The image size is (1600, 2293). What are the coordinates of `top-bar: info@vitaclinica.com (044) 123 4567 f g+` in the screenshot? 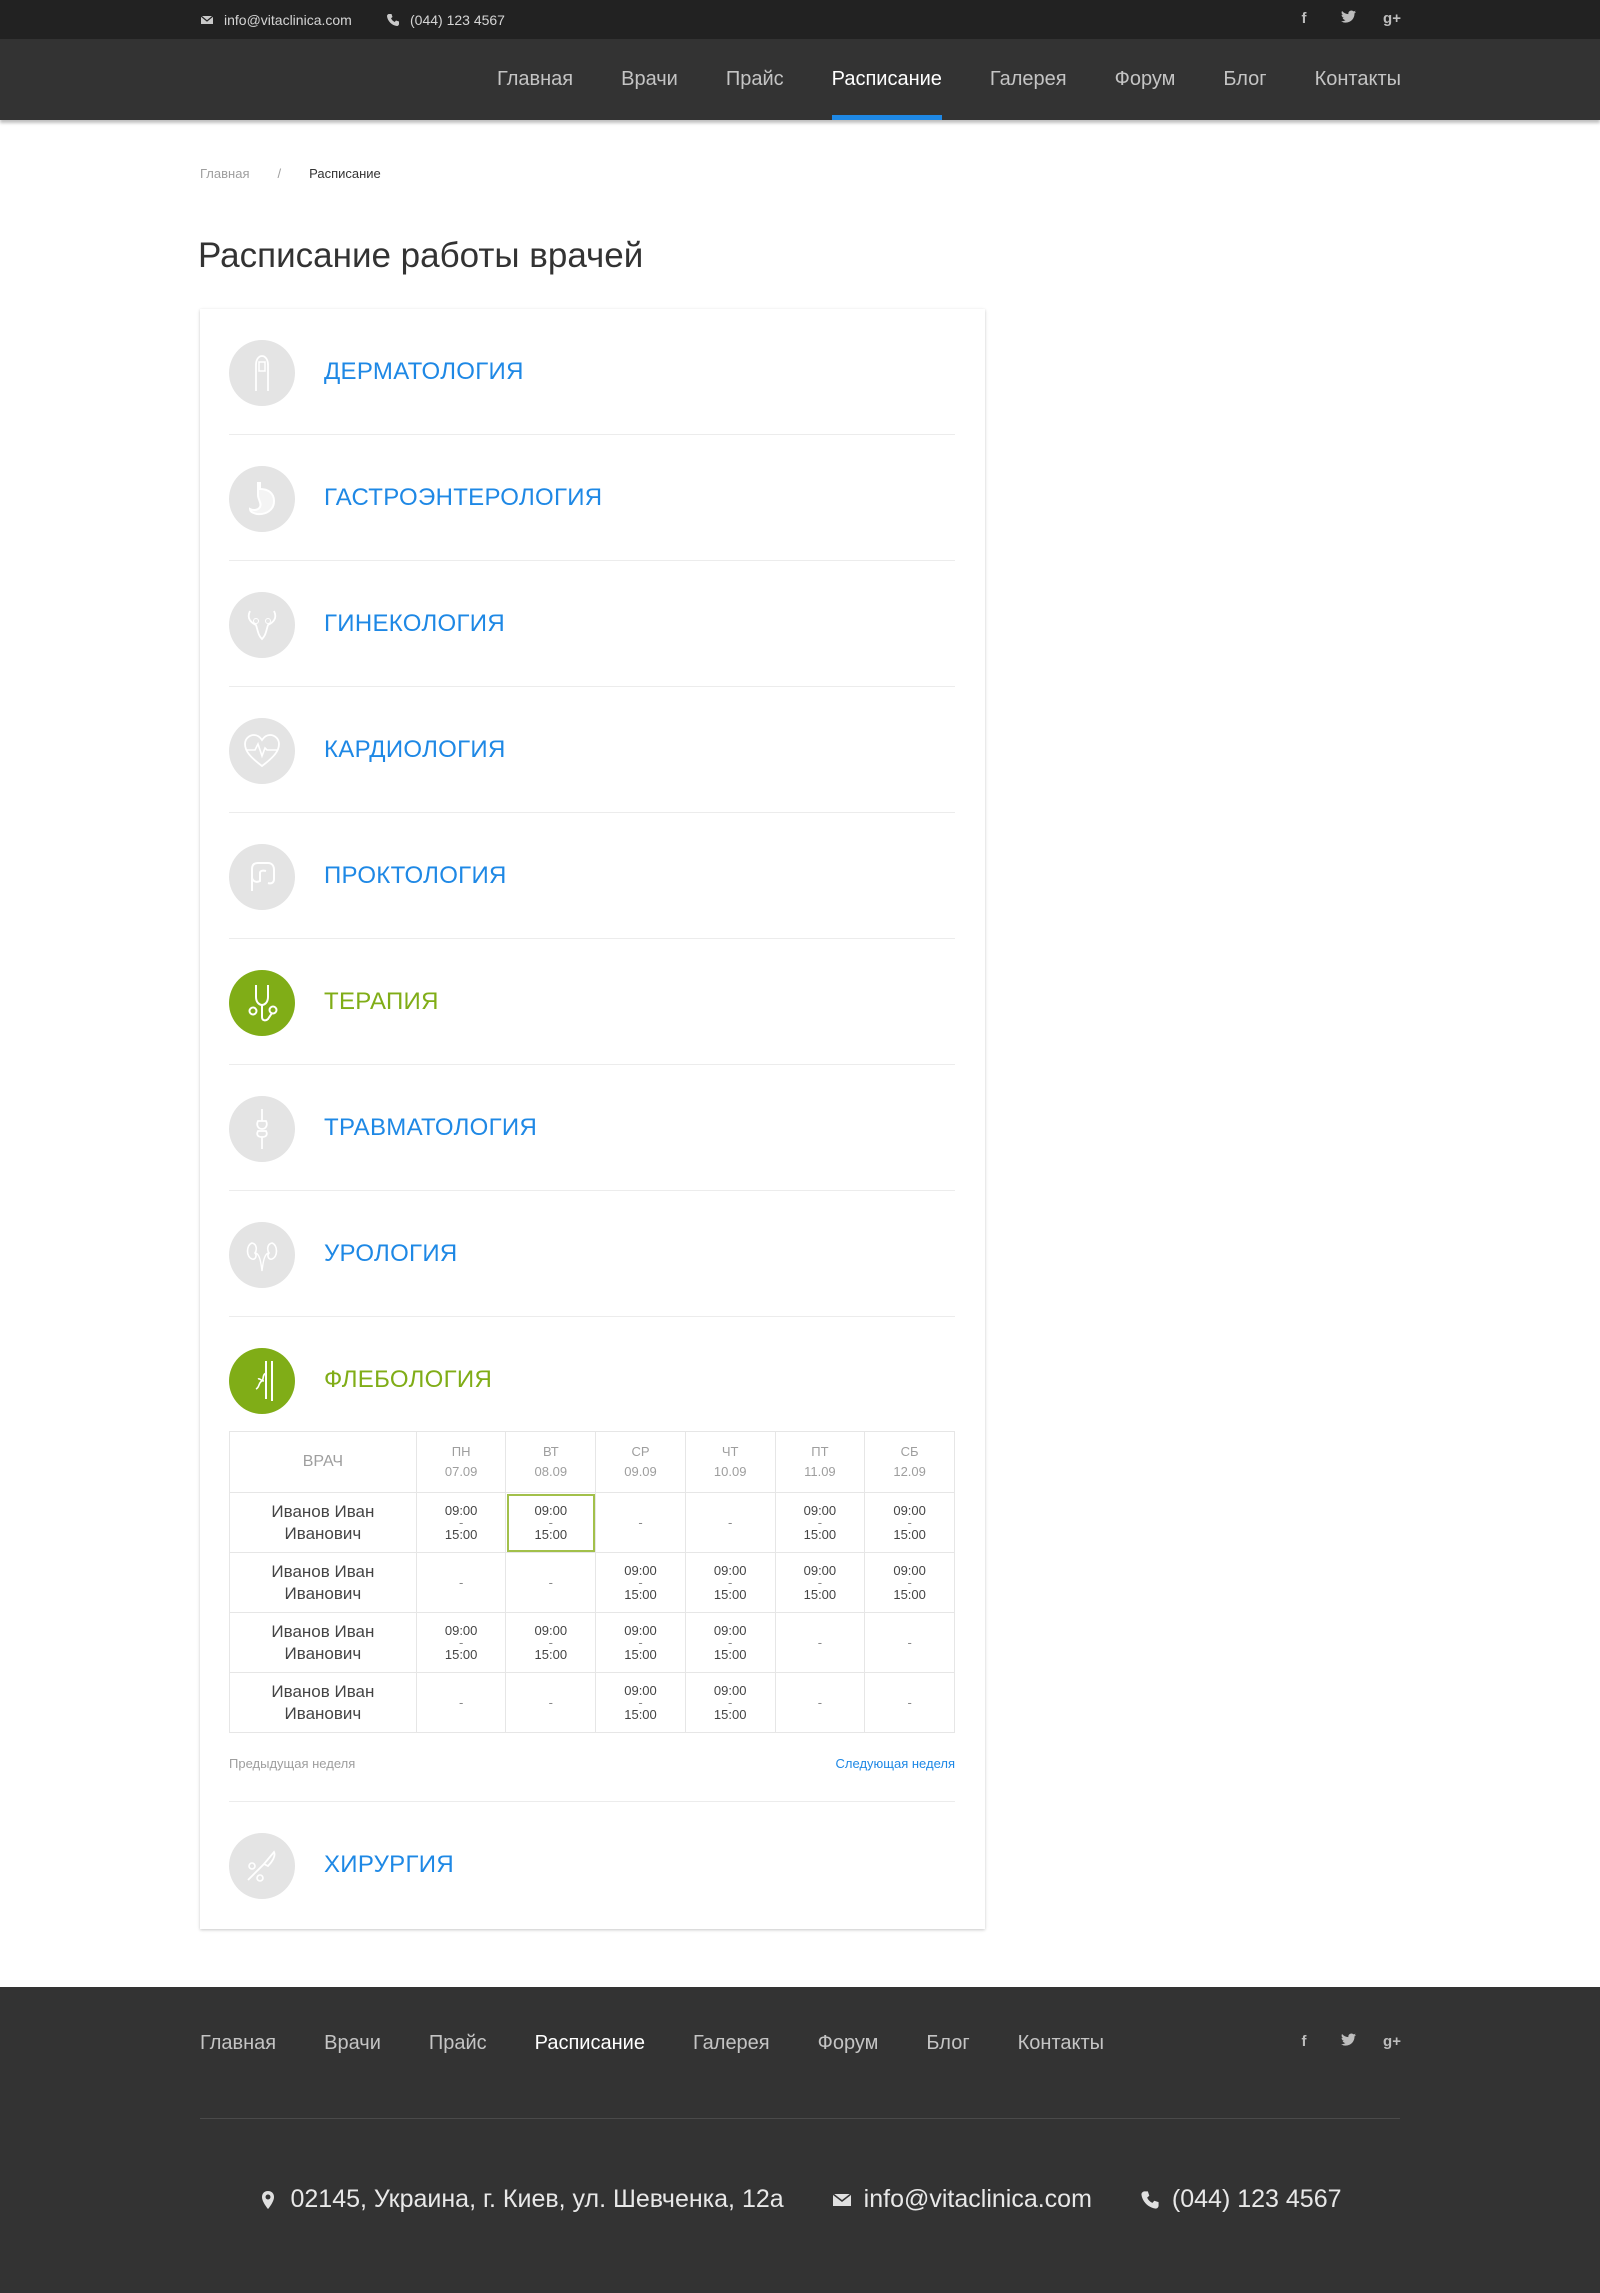 It's located at (800, 19).